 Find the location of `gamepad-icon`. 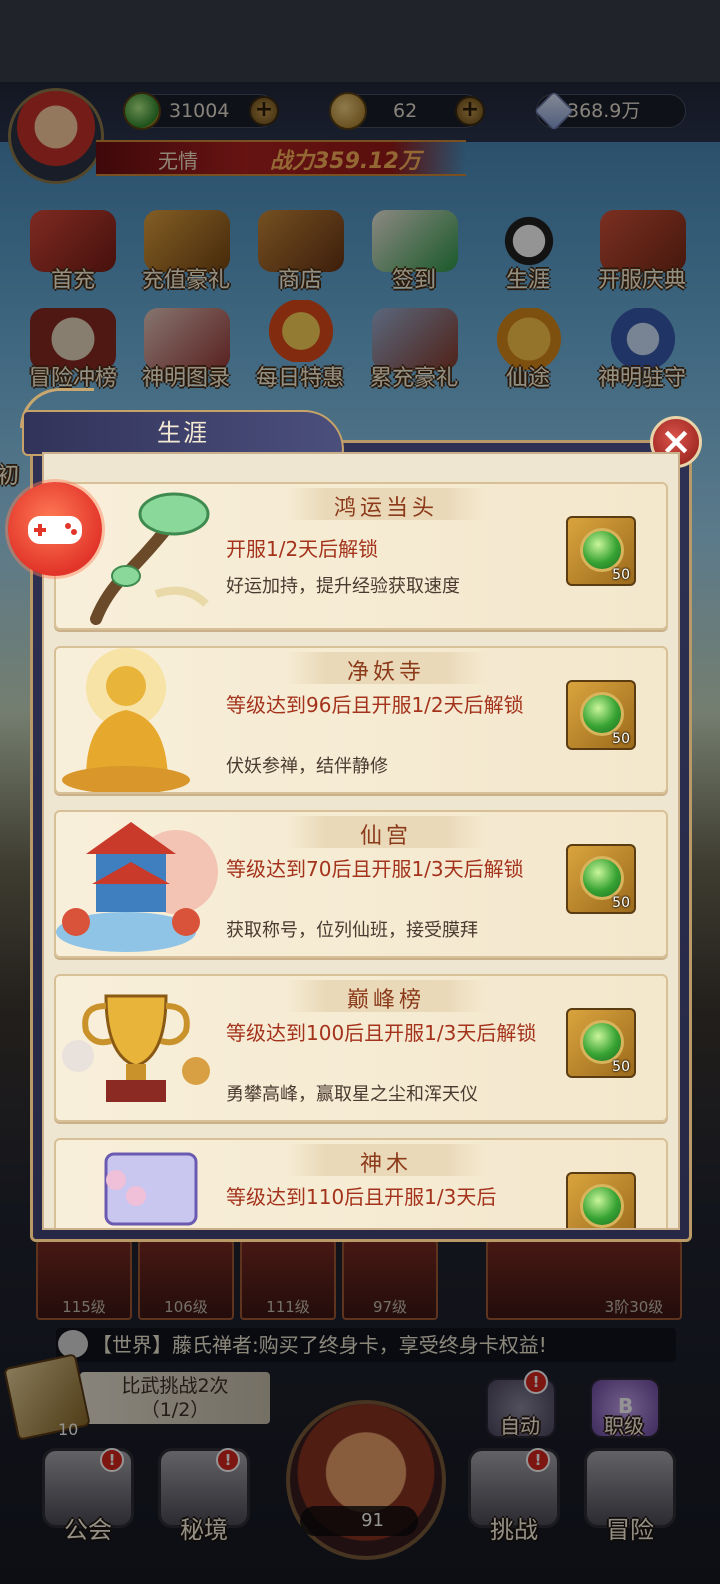

gamepad-icon is located at coordinates (55, 529).